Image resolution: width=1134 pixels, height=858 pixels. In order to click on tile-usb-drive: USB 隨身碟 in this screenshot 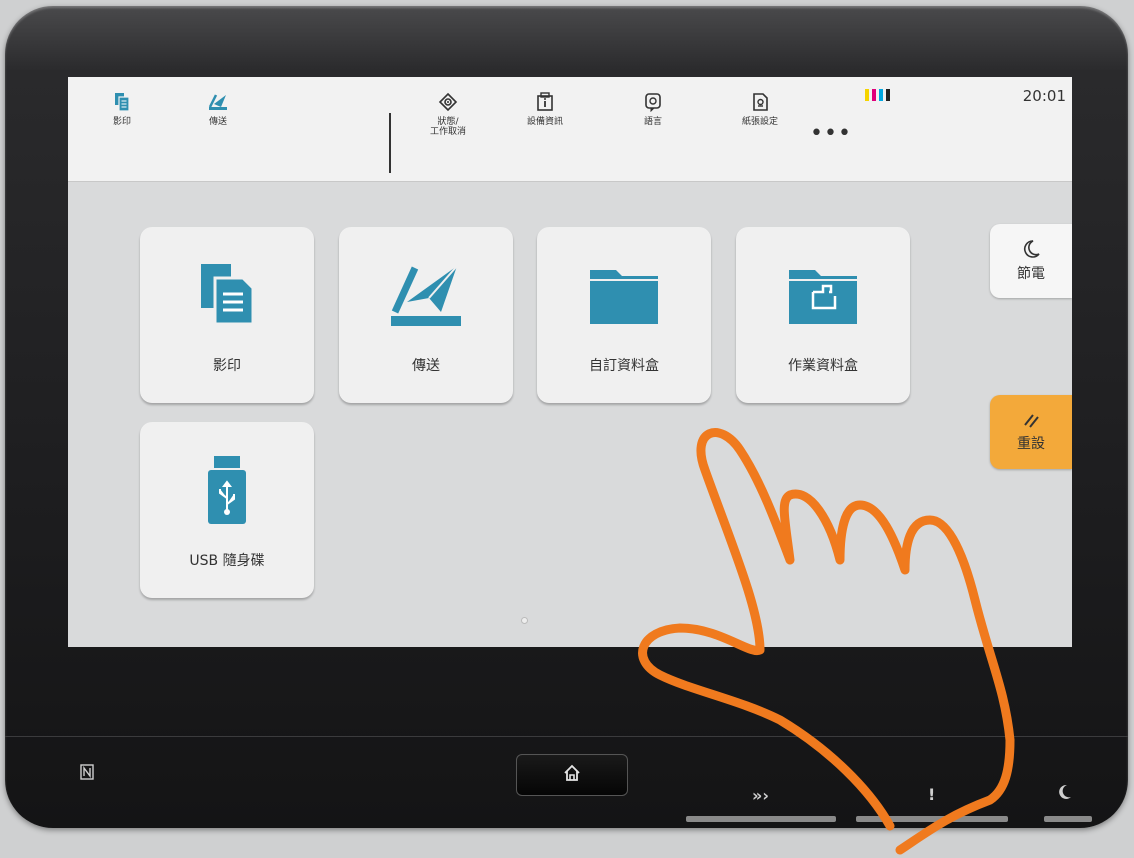, I will do `click(227, 510)`.